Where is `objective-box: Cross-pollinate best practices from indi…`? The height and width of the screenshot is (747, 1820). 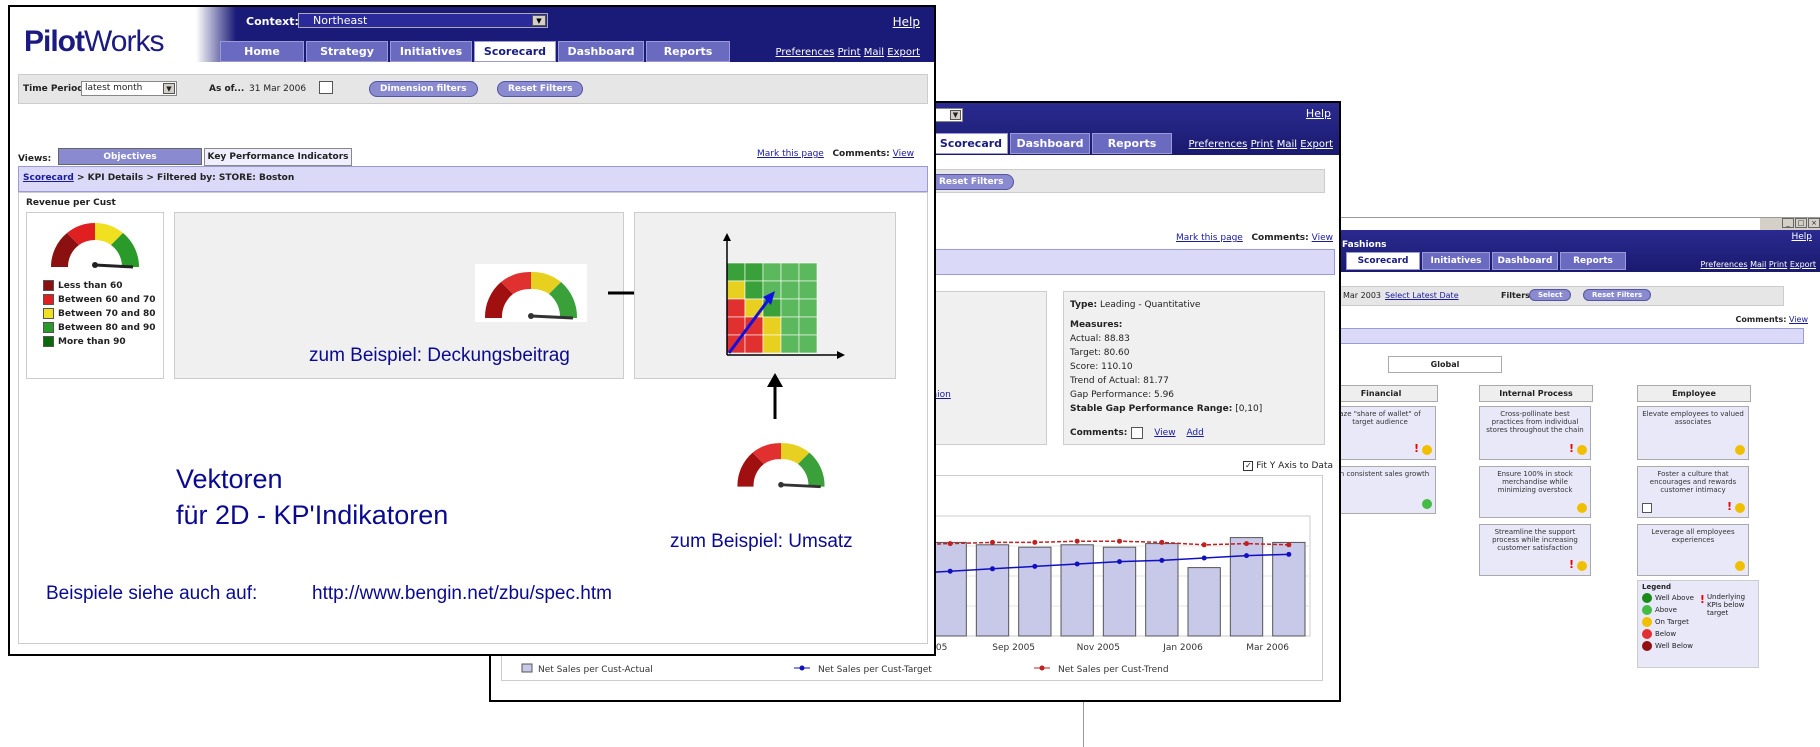 objective-box: Cross-pollinate best practices from indi… is located at coordinates (1535, 433).